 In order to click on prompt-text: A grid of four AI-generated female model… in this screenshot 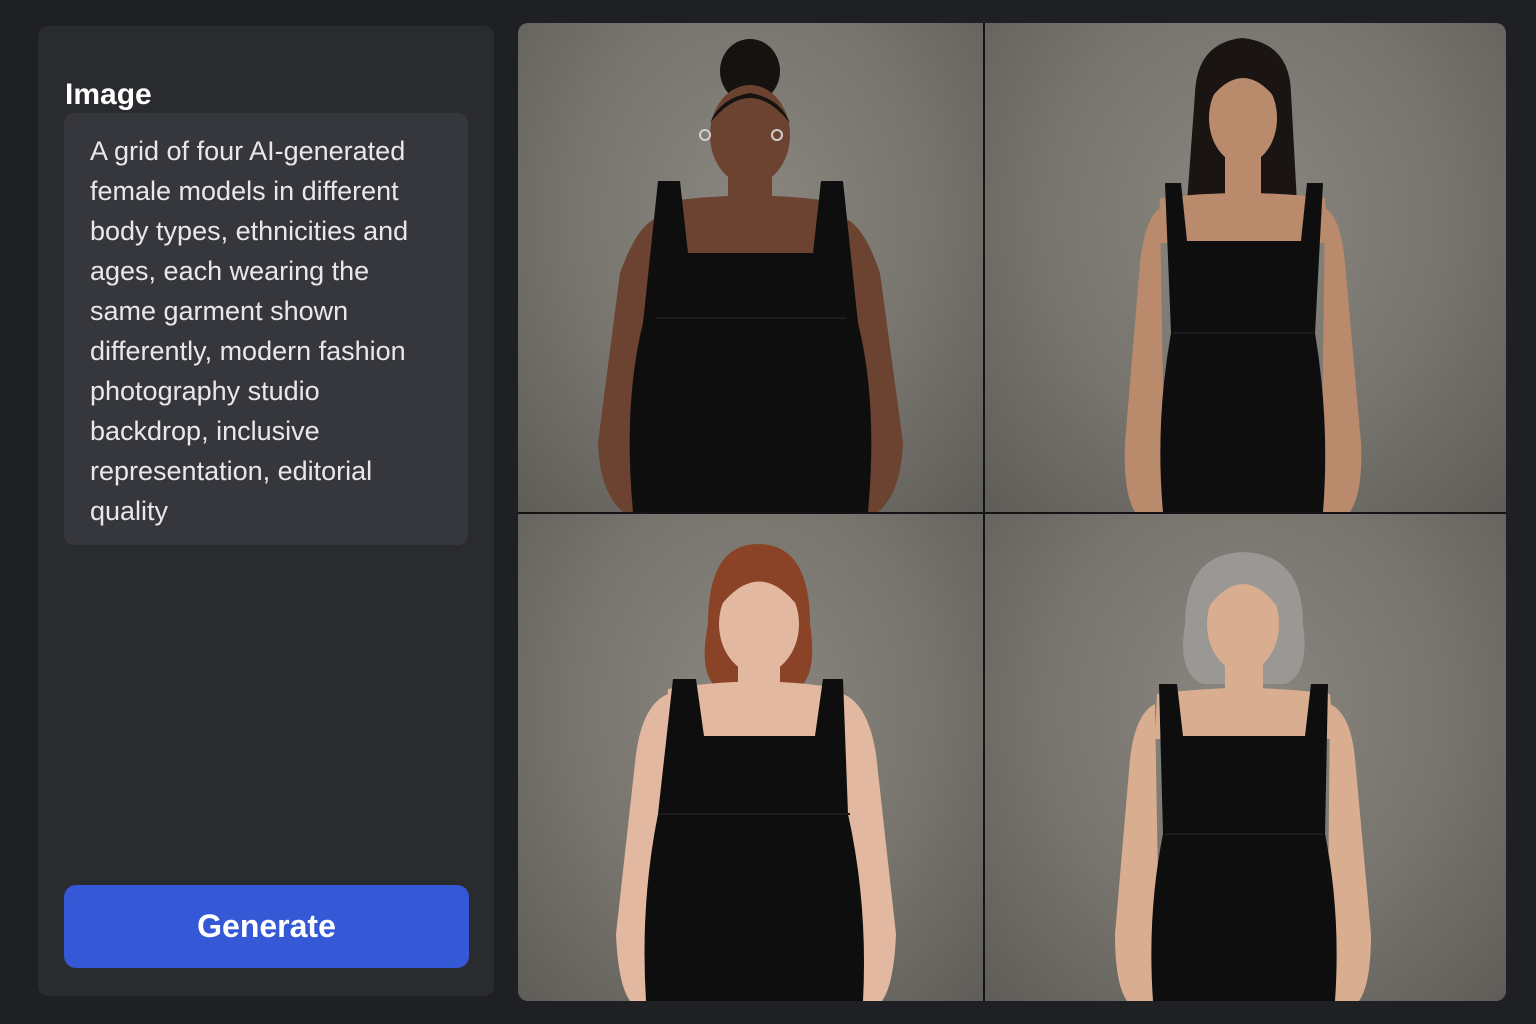, I will do `click(249, 331)`.